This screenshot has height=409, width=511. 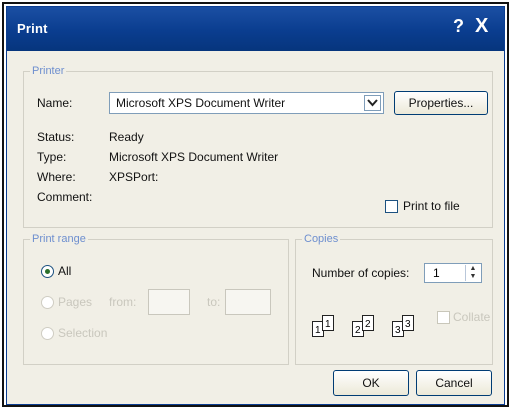 What do you see at coordinates (458, 26) in the screenshot?
I see `help-button: ?` at bounding box center [458, 26].